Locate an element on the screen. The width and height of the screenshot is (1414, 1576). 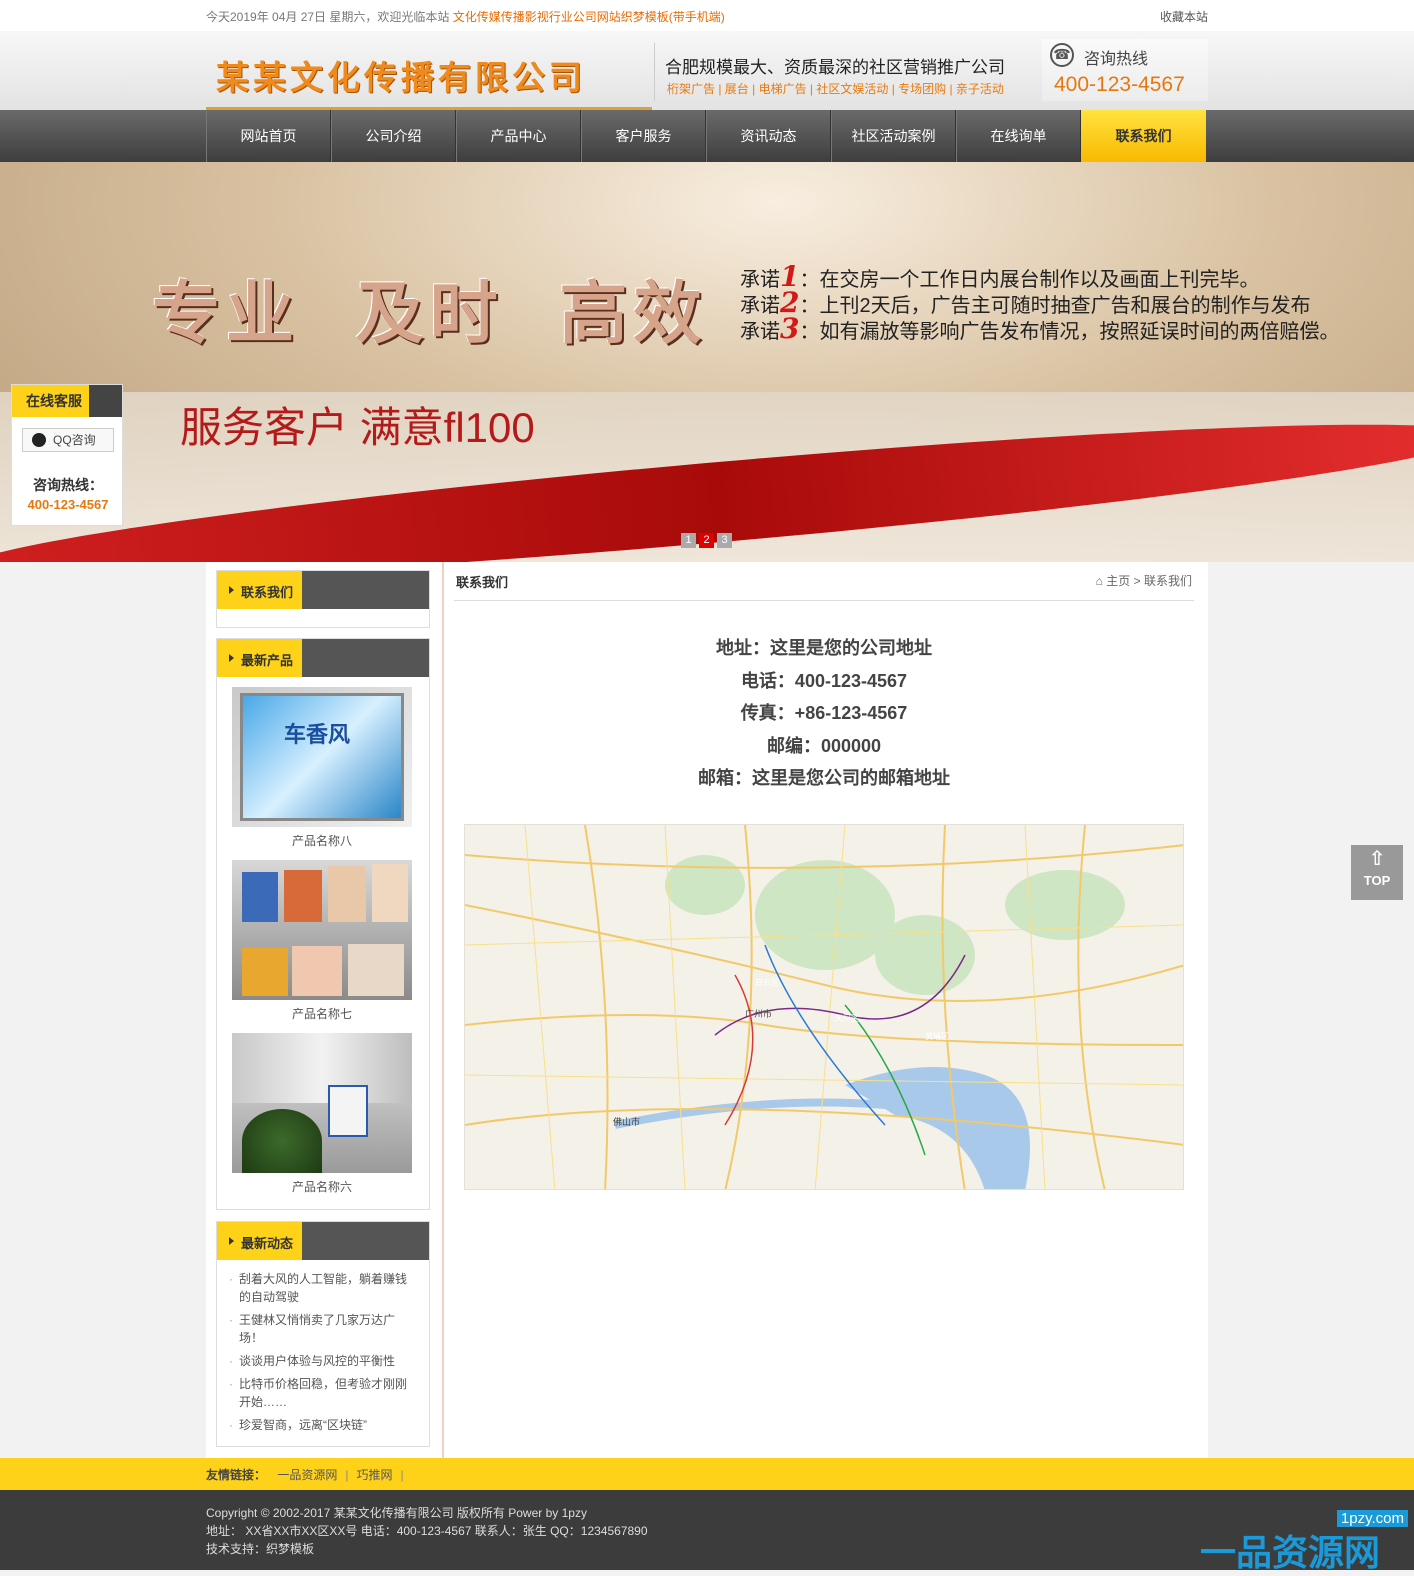
news-item: 刮着大风的人工智能，躺着赚钱的自动驾驶 is located at coordinates (322, 1288).